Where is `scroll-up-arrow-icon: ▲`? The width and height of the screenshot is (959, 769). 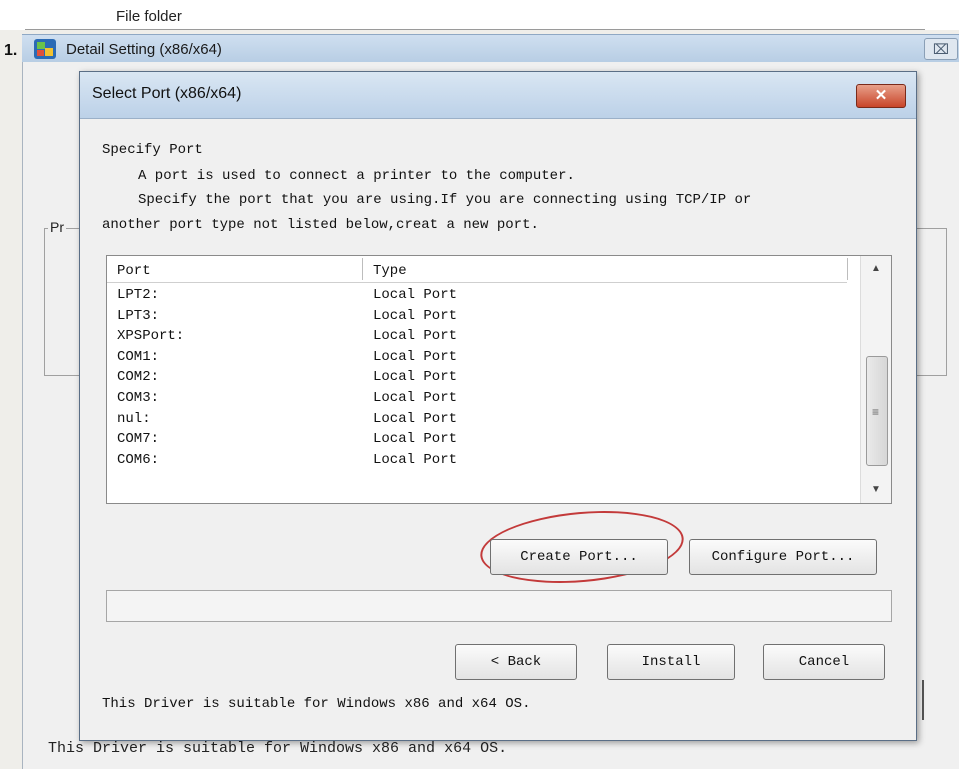
scroll-up-arrow-icon: ▲ is located at coordinates (876, 269).